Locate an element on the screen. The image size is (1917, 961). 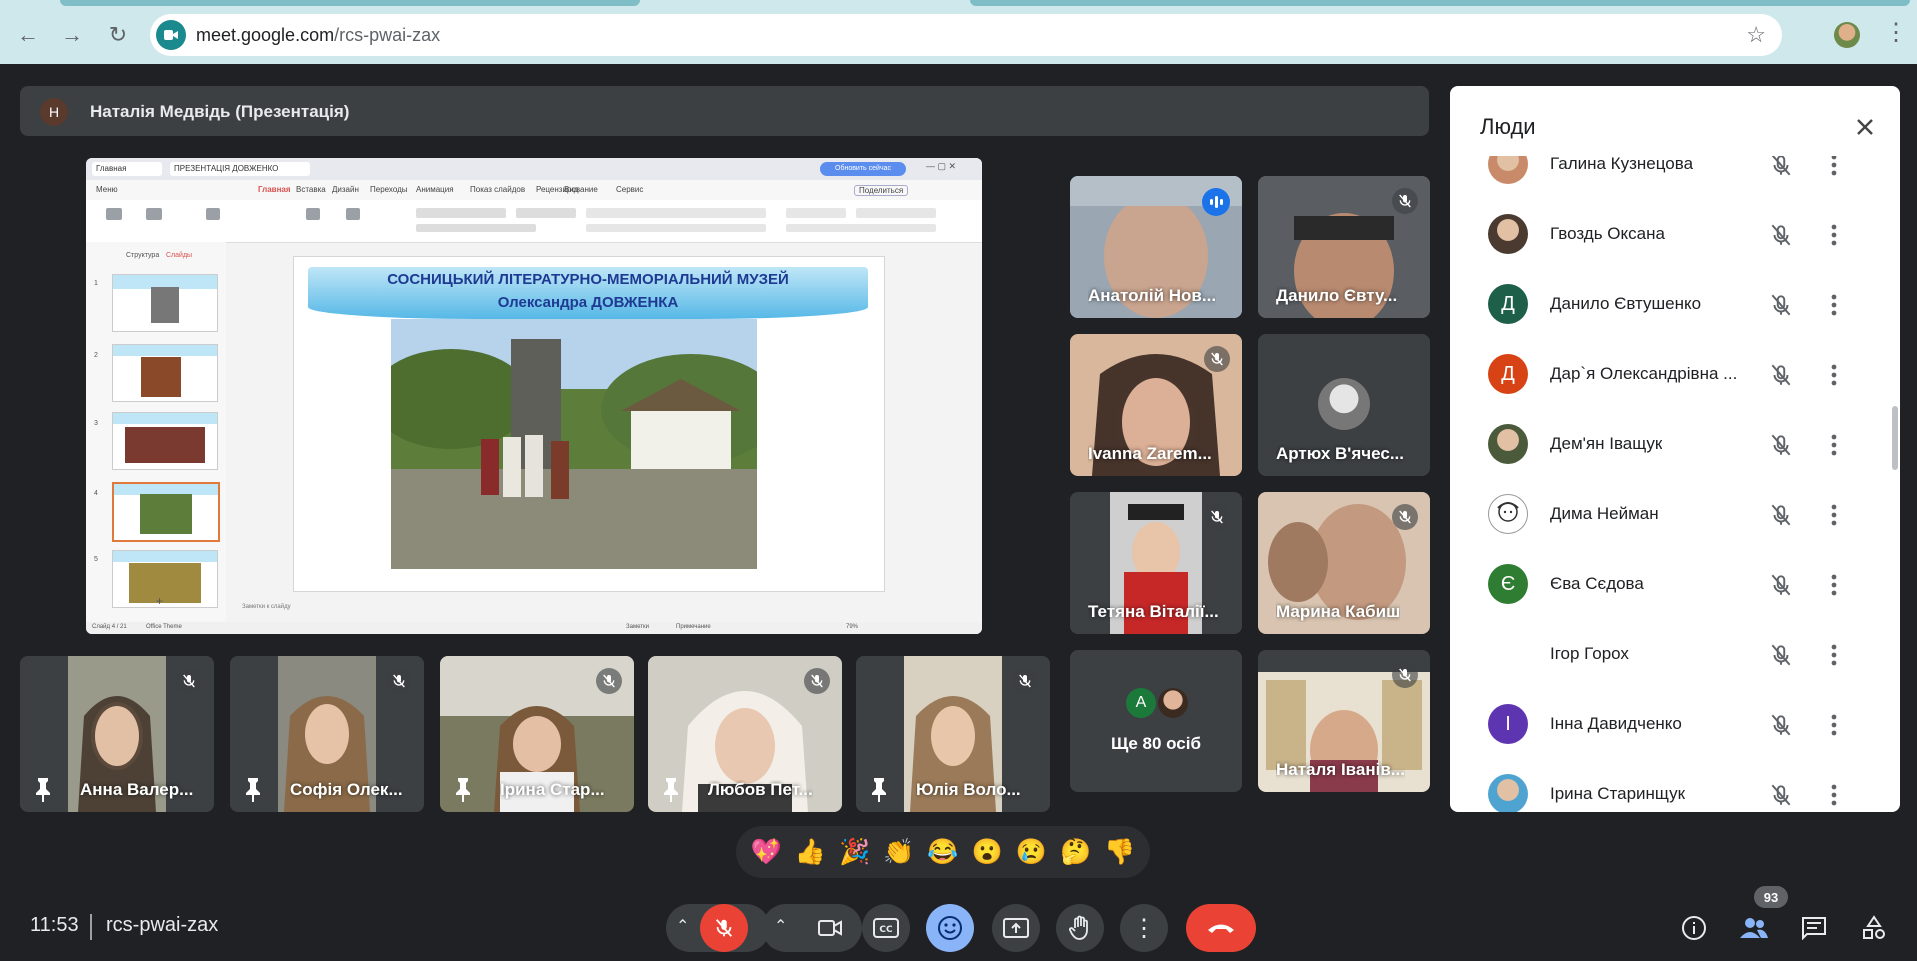
url-text: meet.google.com/rcs-pwai-zax is located at coordinates (318, 35).